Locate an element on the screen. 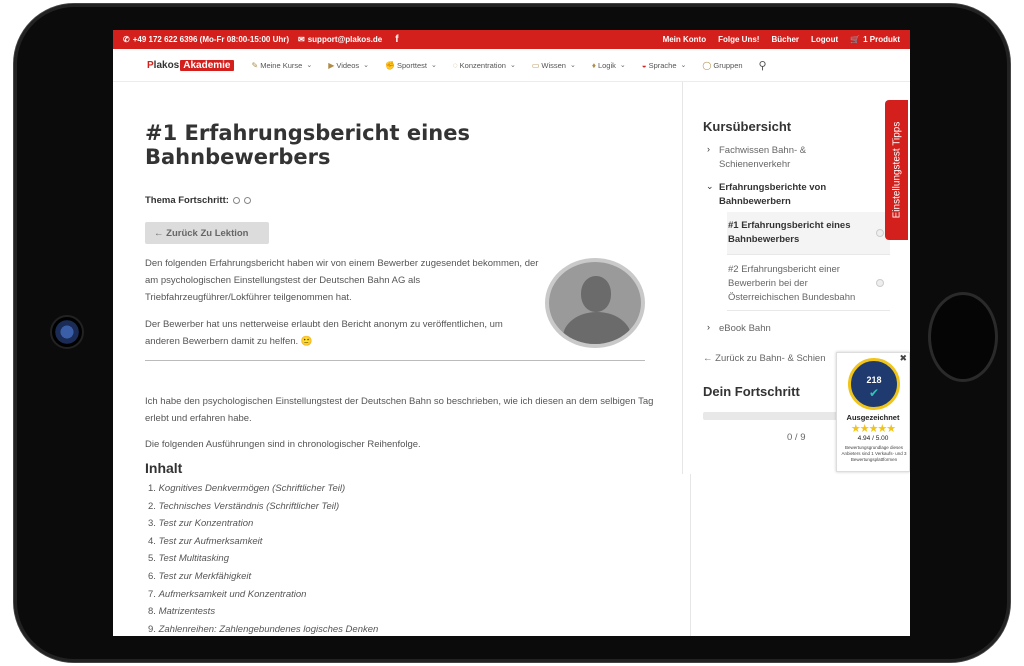  sidebar-item-ebook: eBook Bahn is located at coordinates (769, 329).